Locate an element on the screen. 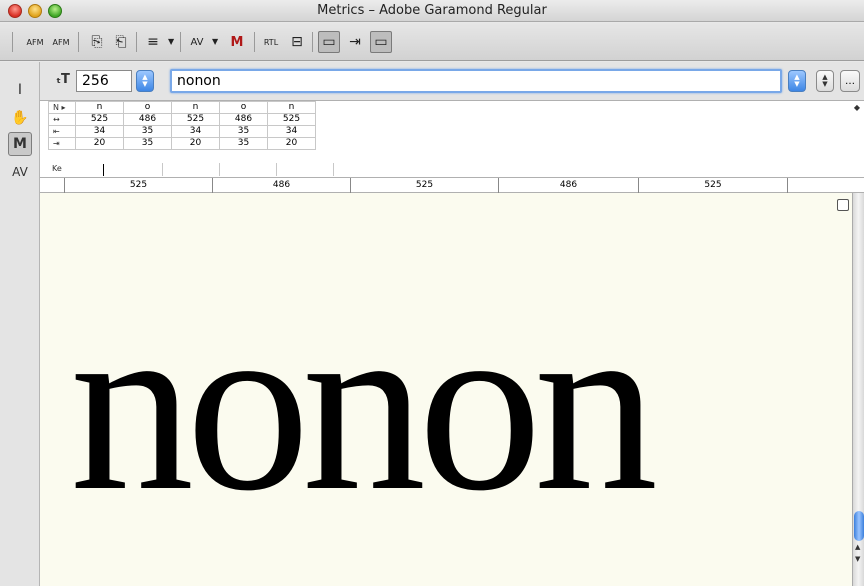 The width and height of the screenshot is (864, 586). metrics-panel-toggle-icon: ◆ is located at coordinates (857, 107).